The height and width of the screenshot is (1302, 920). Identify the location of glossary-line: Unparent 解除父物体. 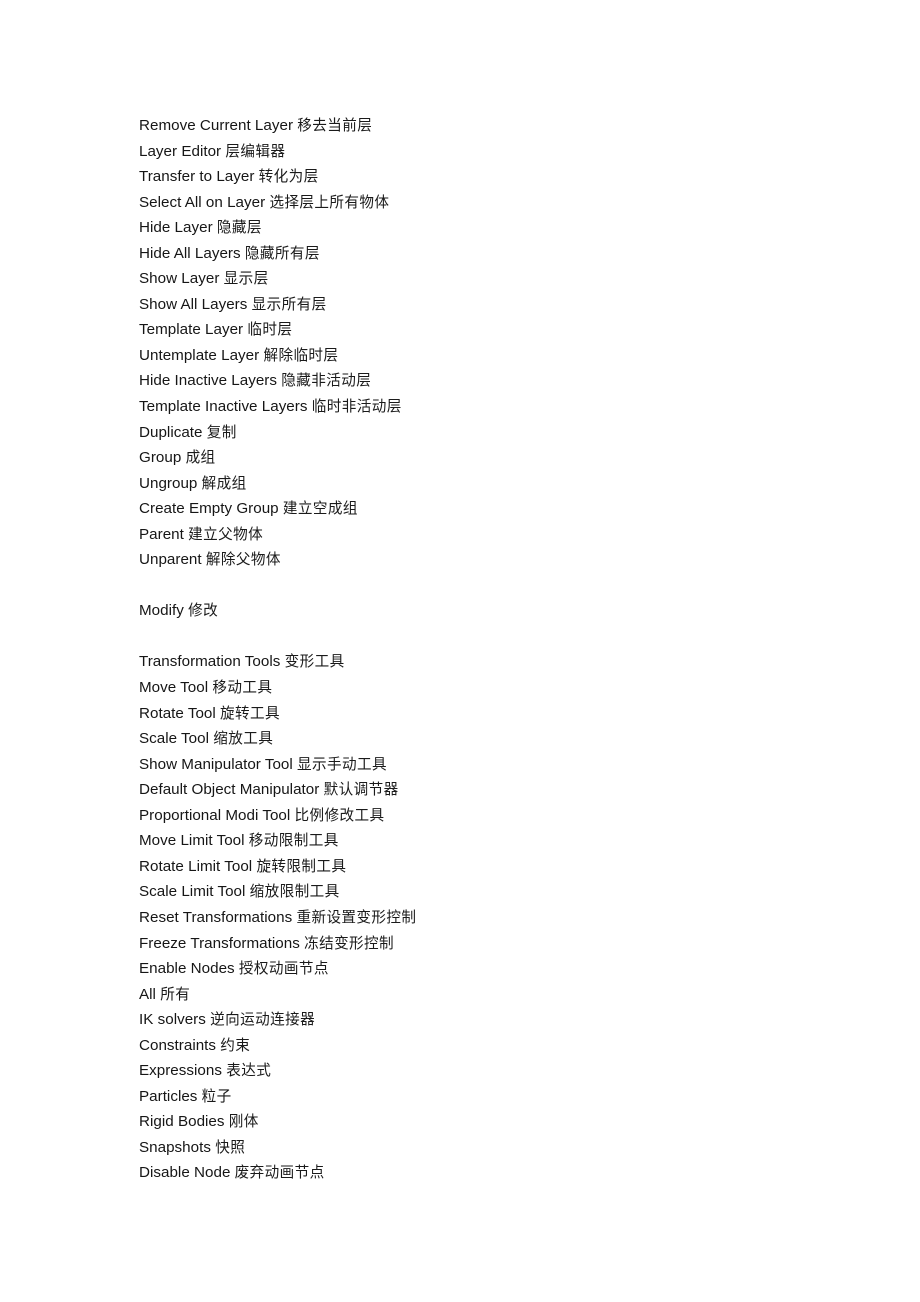
(479, 560).